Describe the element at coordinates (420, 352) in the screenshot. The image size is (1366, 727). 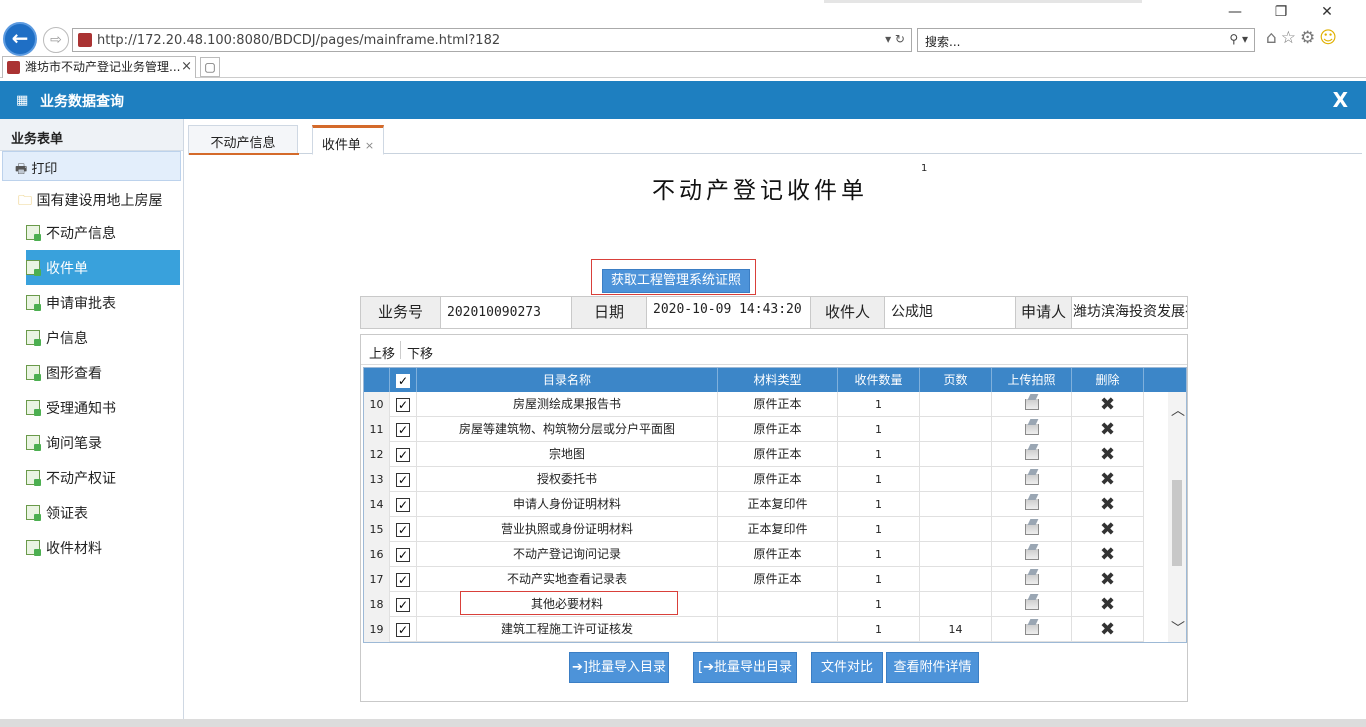
I see `move-down-button: 下移` at that location.